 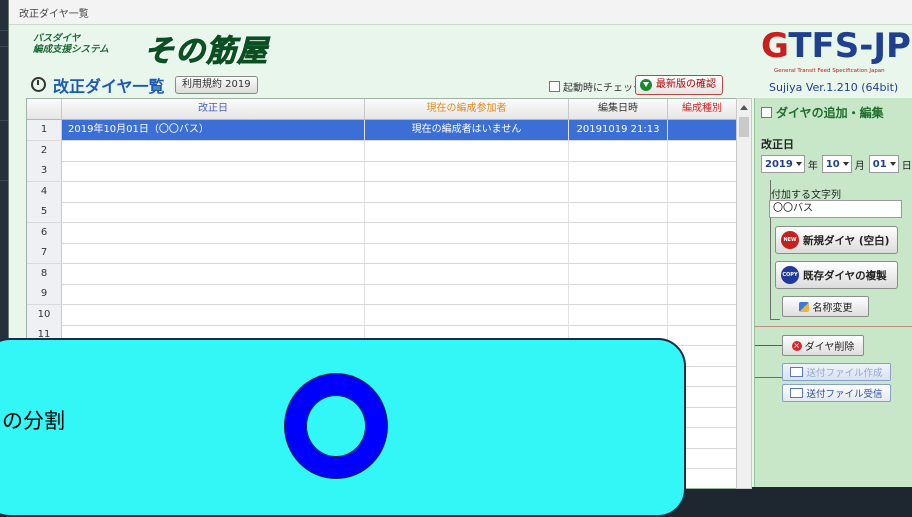 I want to click on row-number: 9, so click(x=44, y=294).